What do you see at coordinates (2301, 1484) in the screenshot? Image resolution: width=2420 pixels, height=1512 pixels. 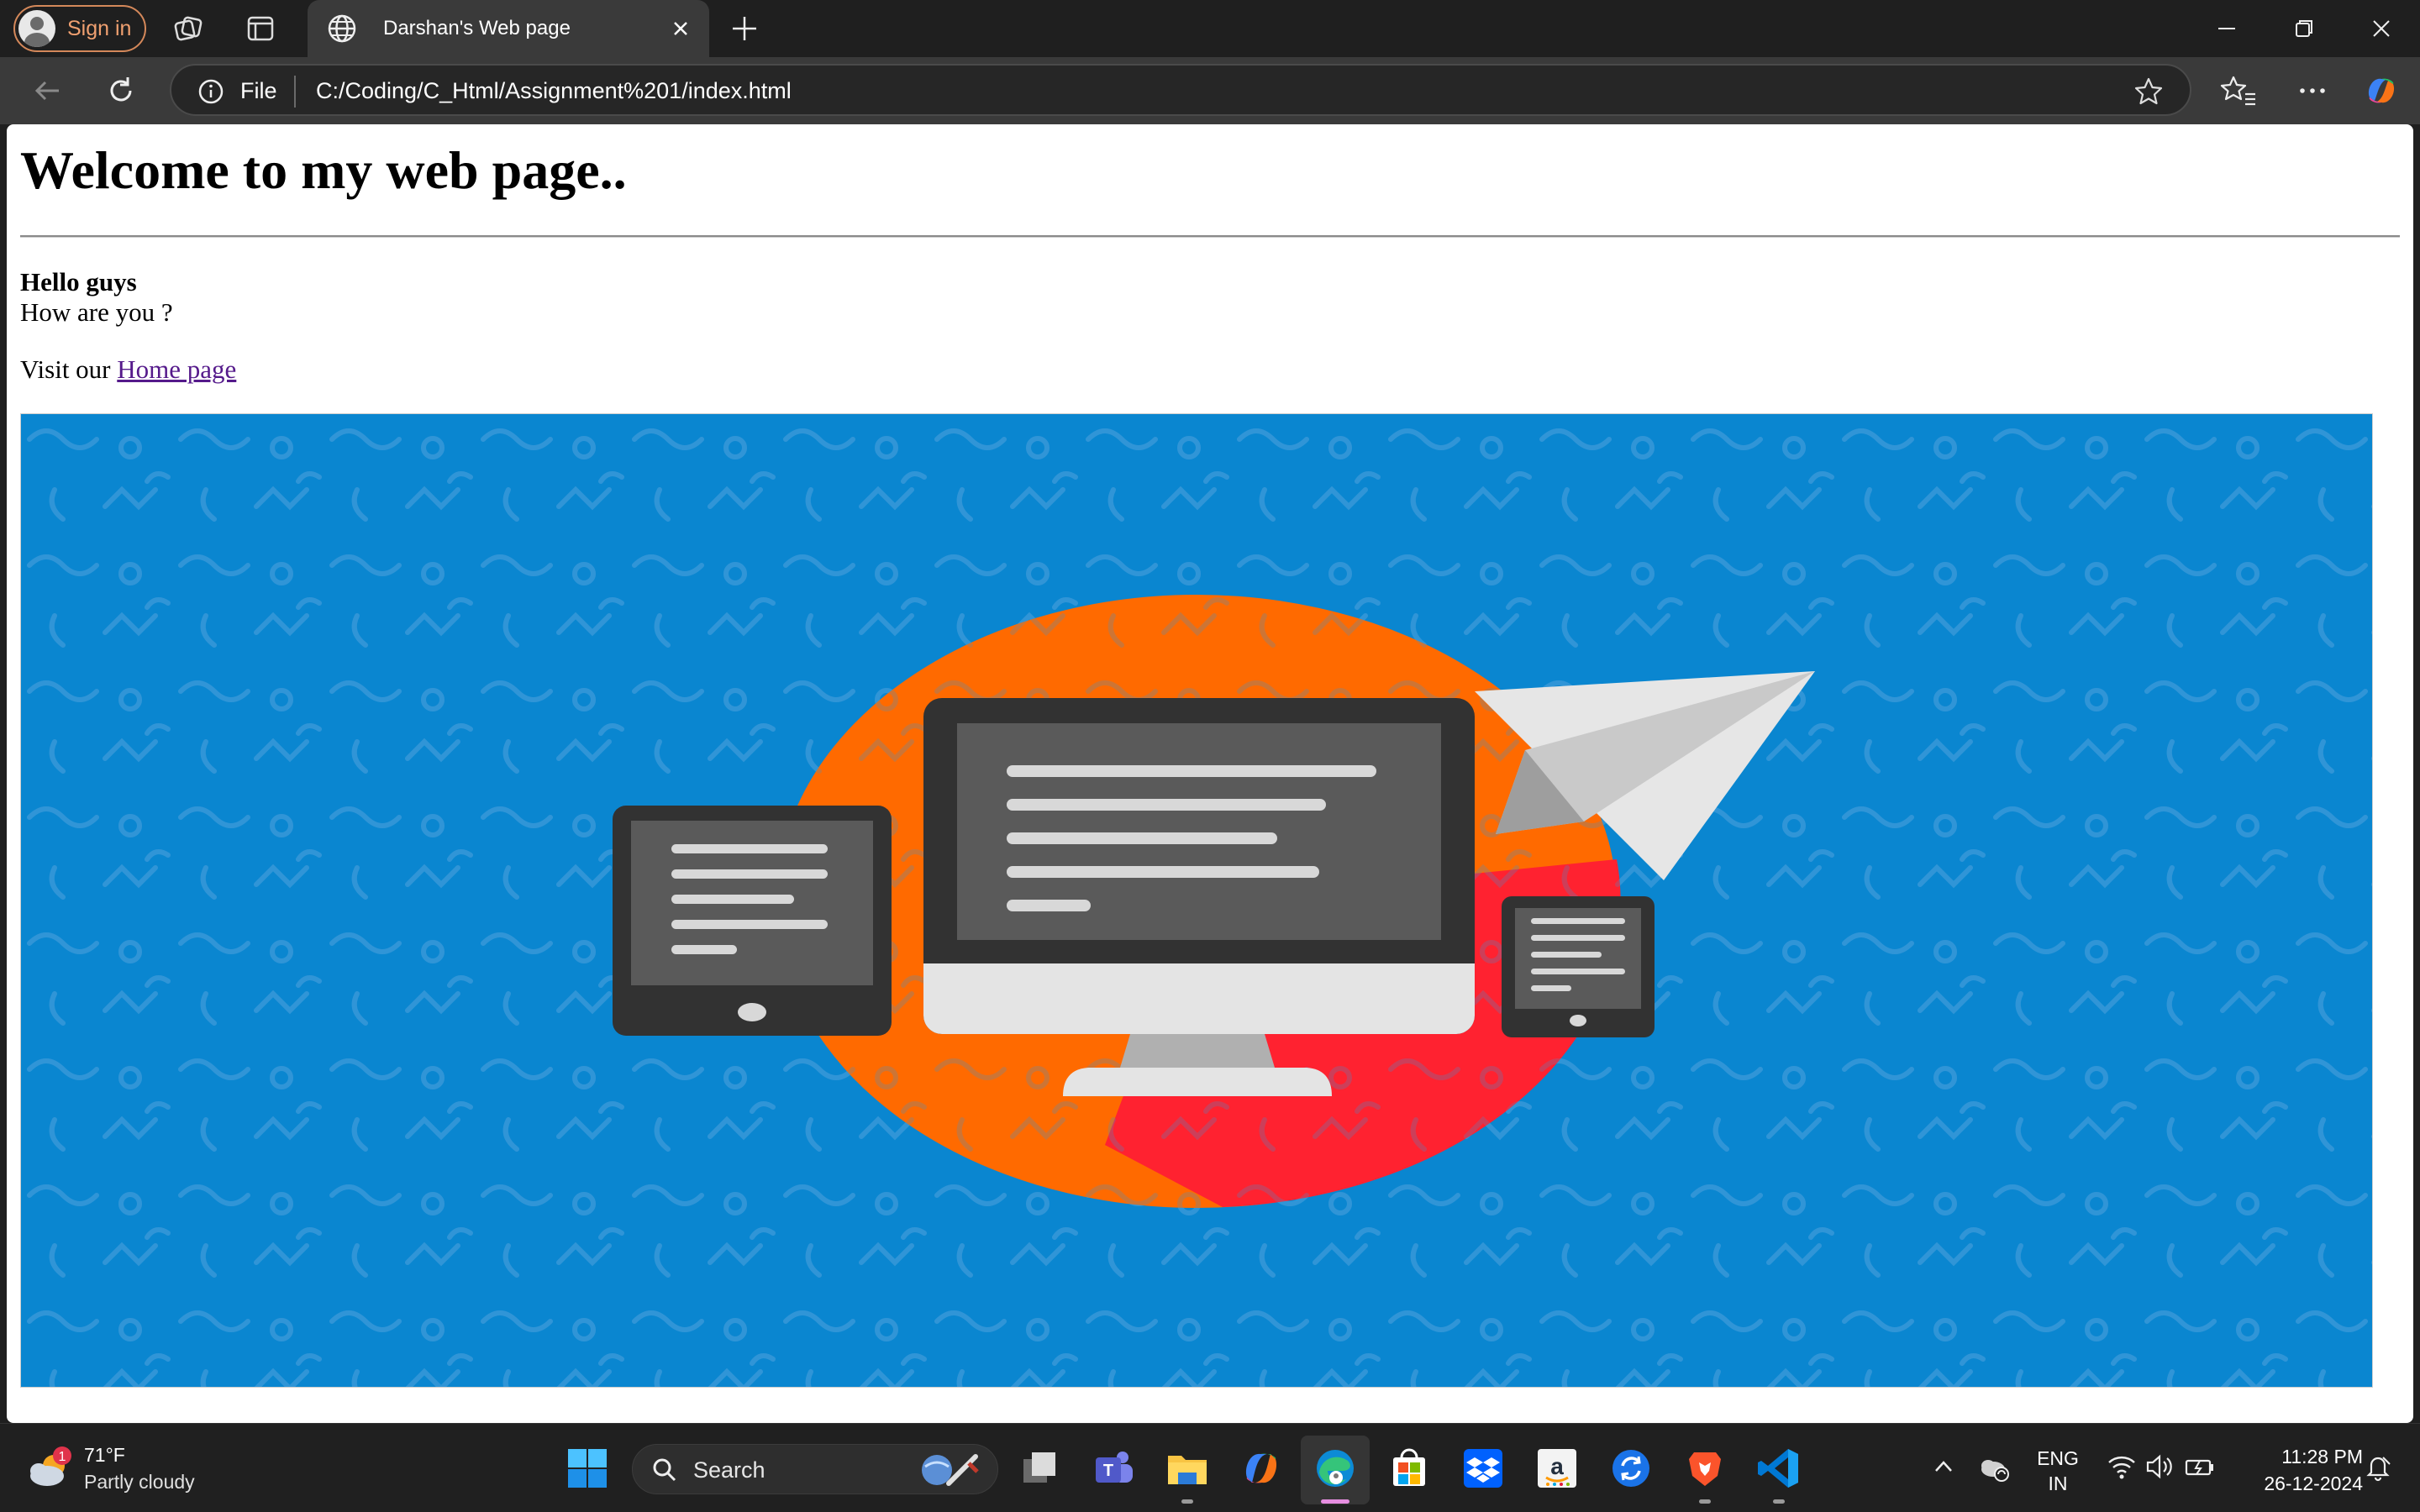 I see `clock-date: 26-12-2024` at bounding box center [2301, 1484].